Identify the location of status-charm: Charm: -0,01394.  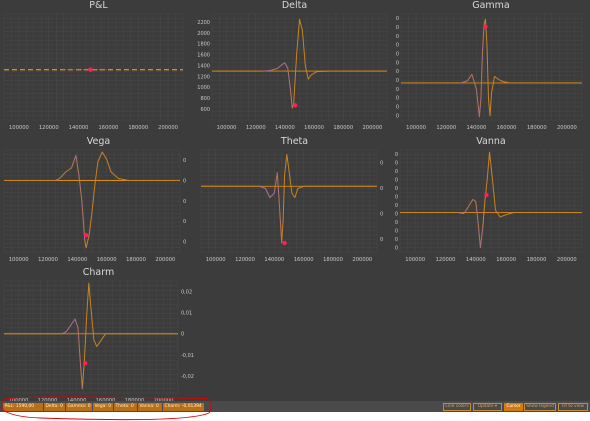
(183, 406).